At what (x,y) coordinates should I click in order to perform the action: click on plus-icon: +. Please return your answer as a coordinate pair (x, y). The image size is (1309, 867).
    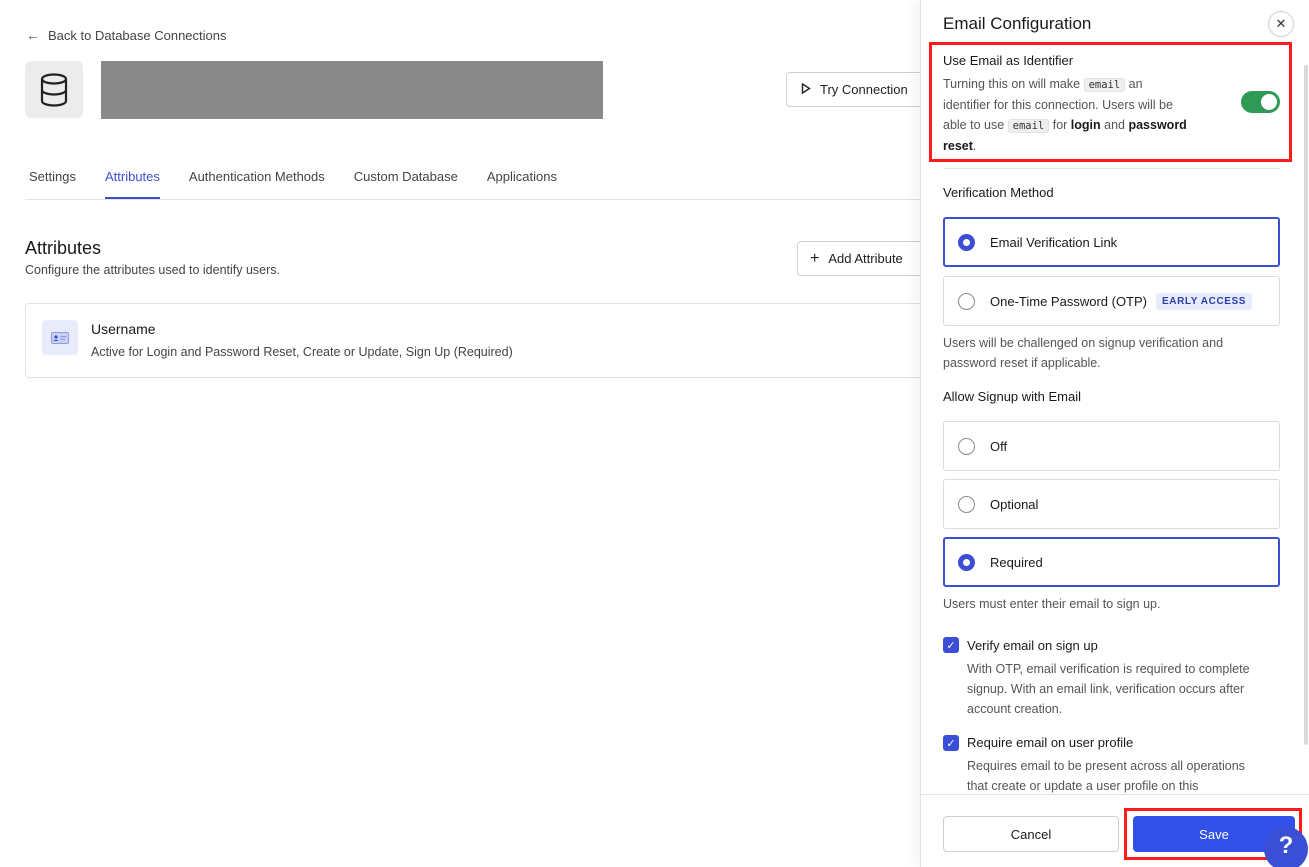
    Looking at the image, I should click on (815, 258).